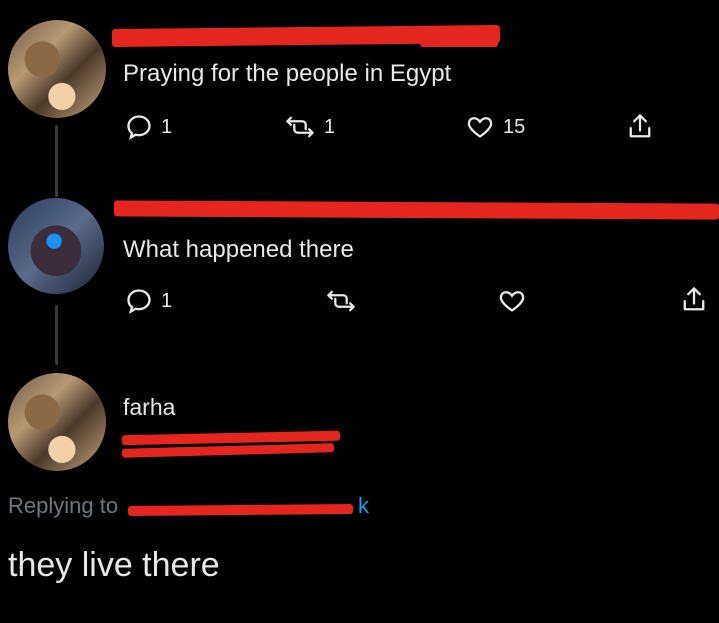 This screenshot has width=719, height=623. What do you see at coordinates (240, 510) in the screenshot?
I see `redacted-mention` at bounding box center [240, 510].